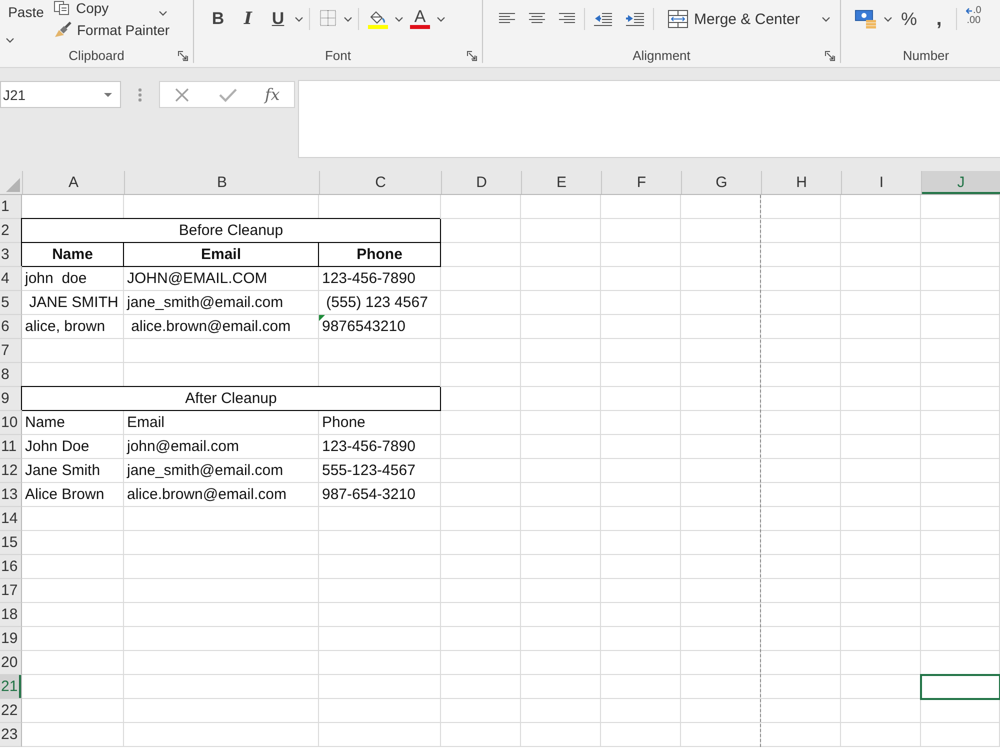  What do you see at coordinates (11, 735) in the screenshot?
I see `row-header: 23` at bounding box center [11, 735].